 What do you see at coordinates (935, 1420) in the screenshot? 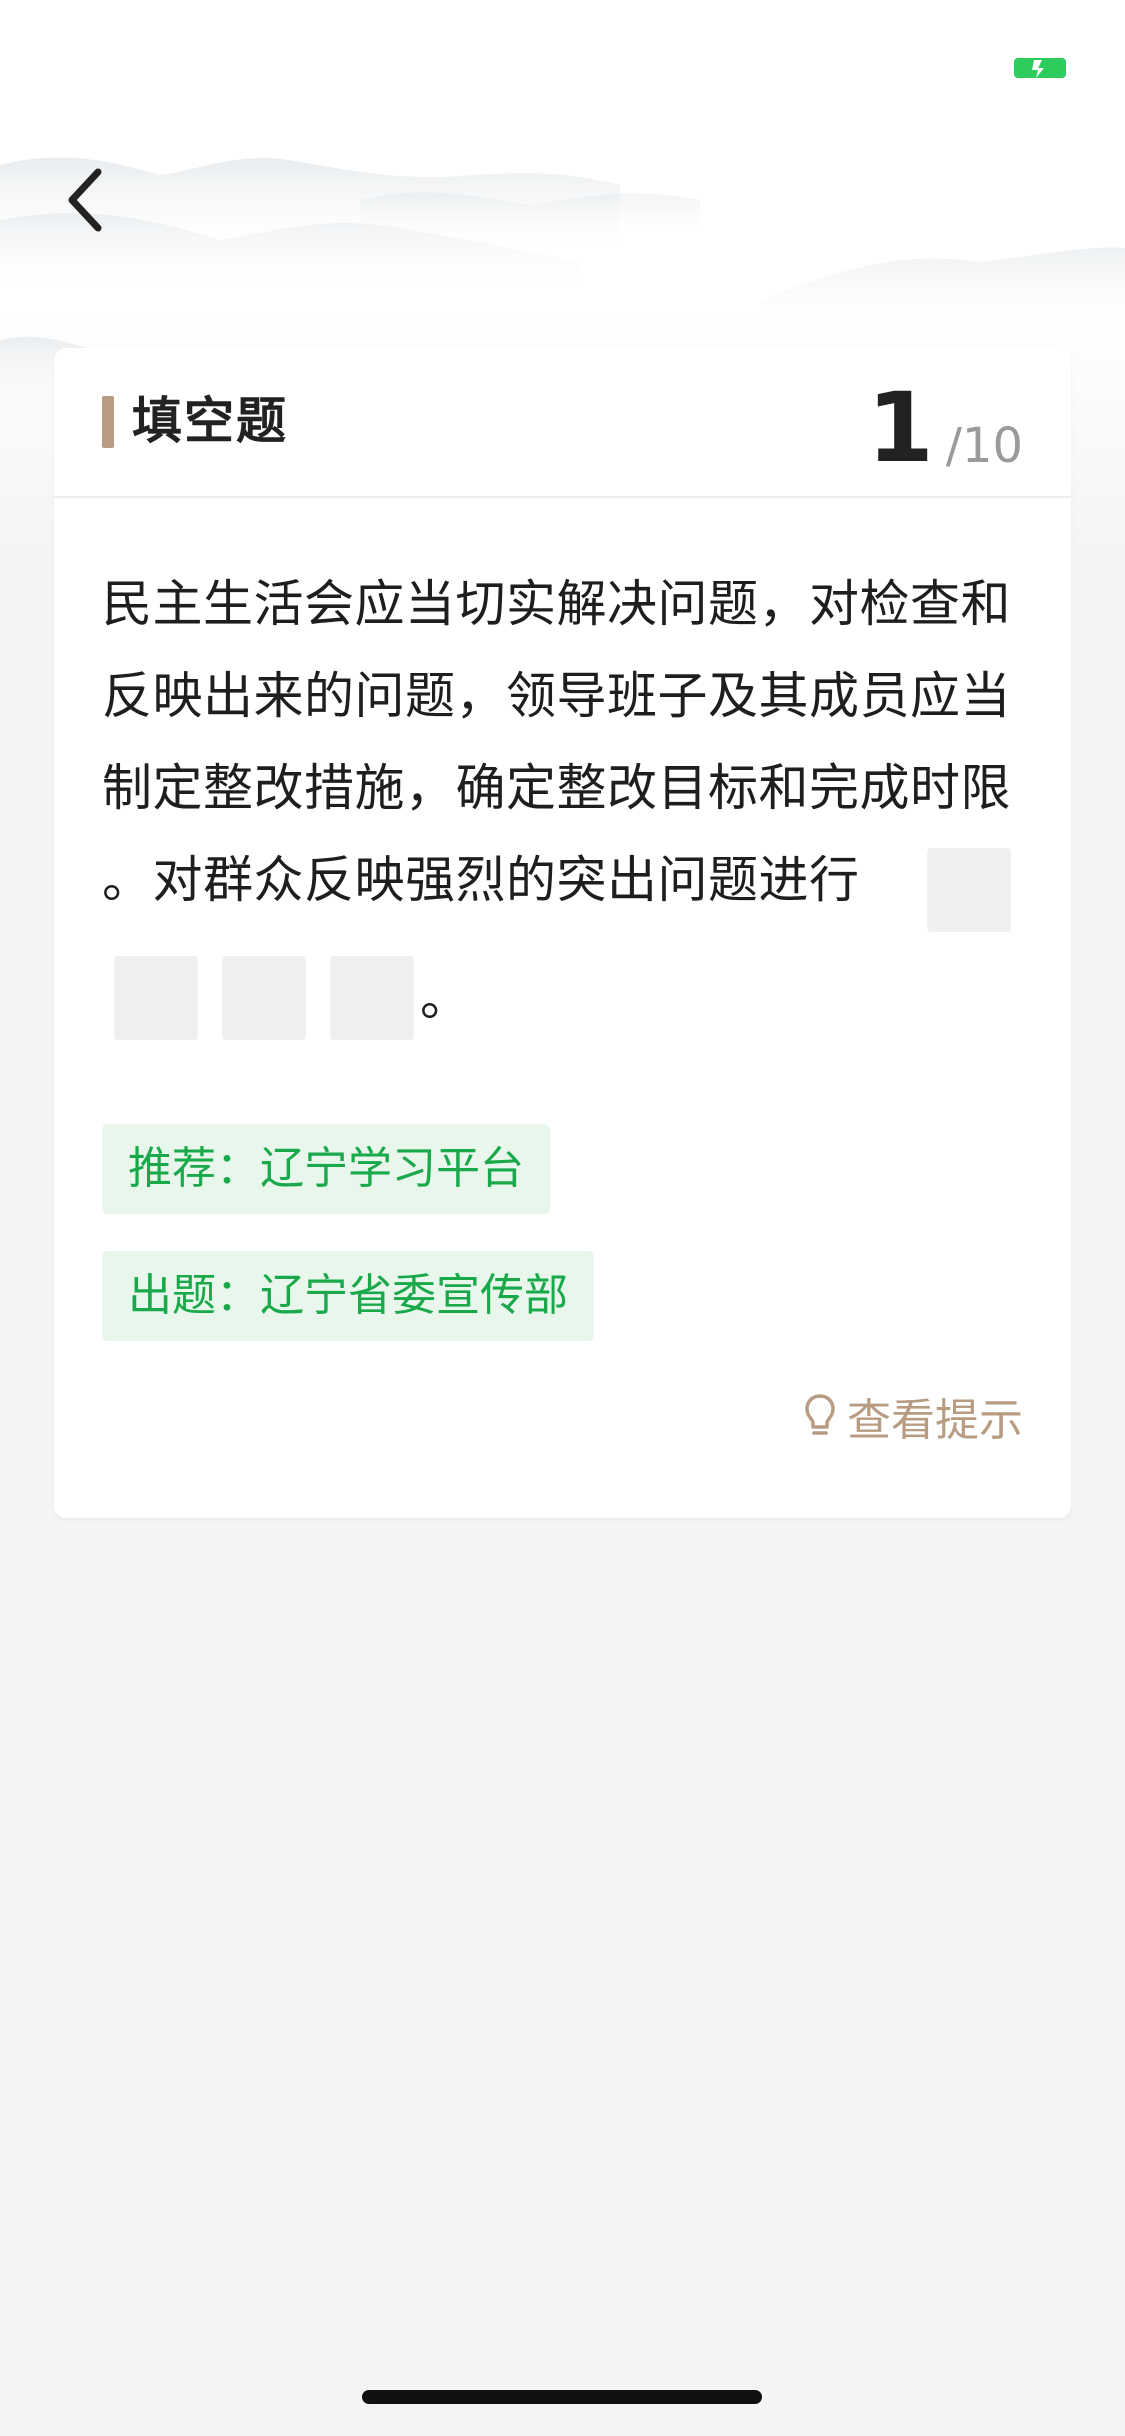
I see `view-hint-label: 查看提示` at bounding box center [935, 1420].